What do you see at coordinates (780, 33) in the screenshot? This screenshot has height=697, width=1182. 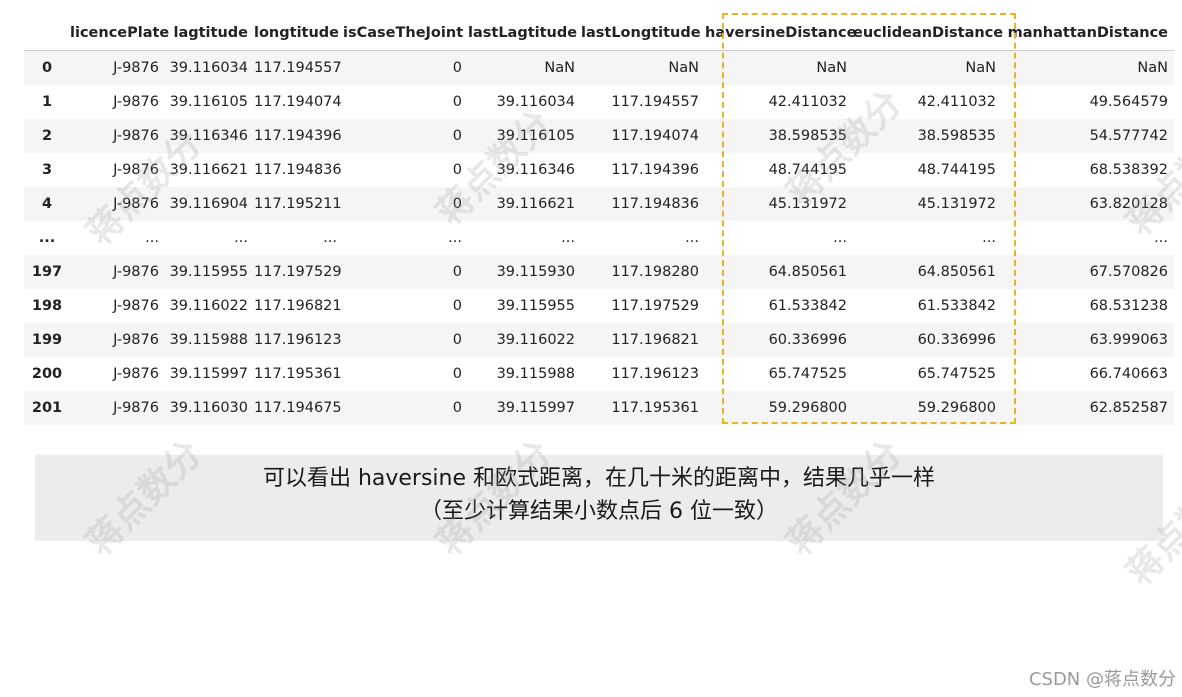 I see `column-header: haversineDistance` at bounding box center [780, 33].